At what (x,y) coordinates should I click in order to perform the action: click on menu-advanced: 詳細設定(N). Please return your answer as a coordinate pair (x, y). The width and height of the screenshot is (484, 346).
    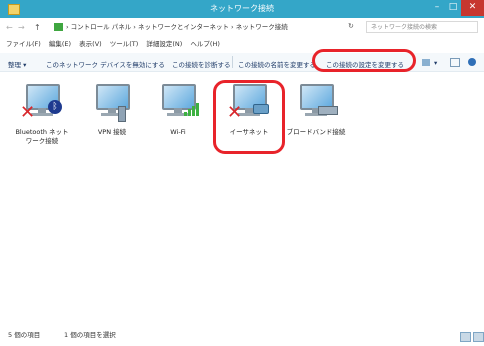
    Looking at the image, I should click on (164, 44).